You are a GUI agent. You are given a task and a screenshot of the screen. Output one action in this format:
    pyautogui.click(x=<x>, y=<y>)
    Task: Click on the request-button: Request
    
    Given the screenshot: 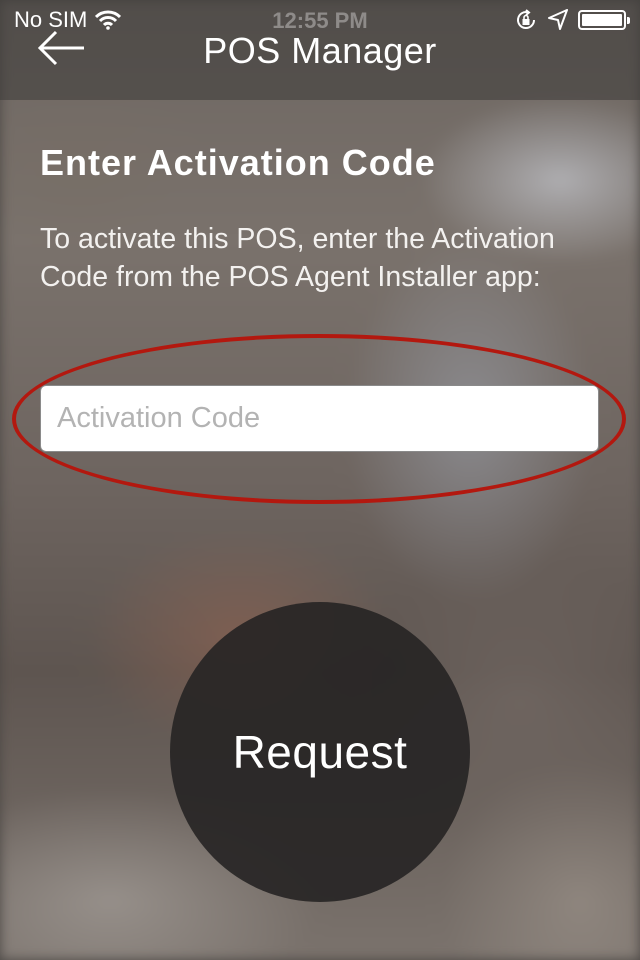 What is the action you would take?
    pyautogui.click(x=320, y=752)
    